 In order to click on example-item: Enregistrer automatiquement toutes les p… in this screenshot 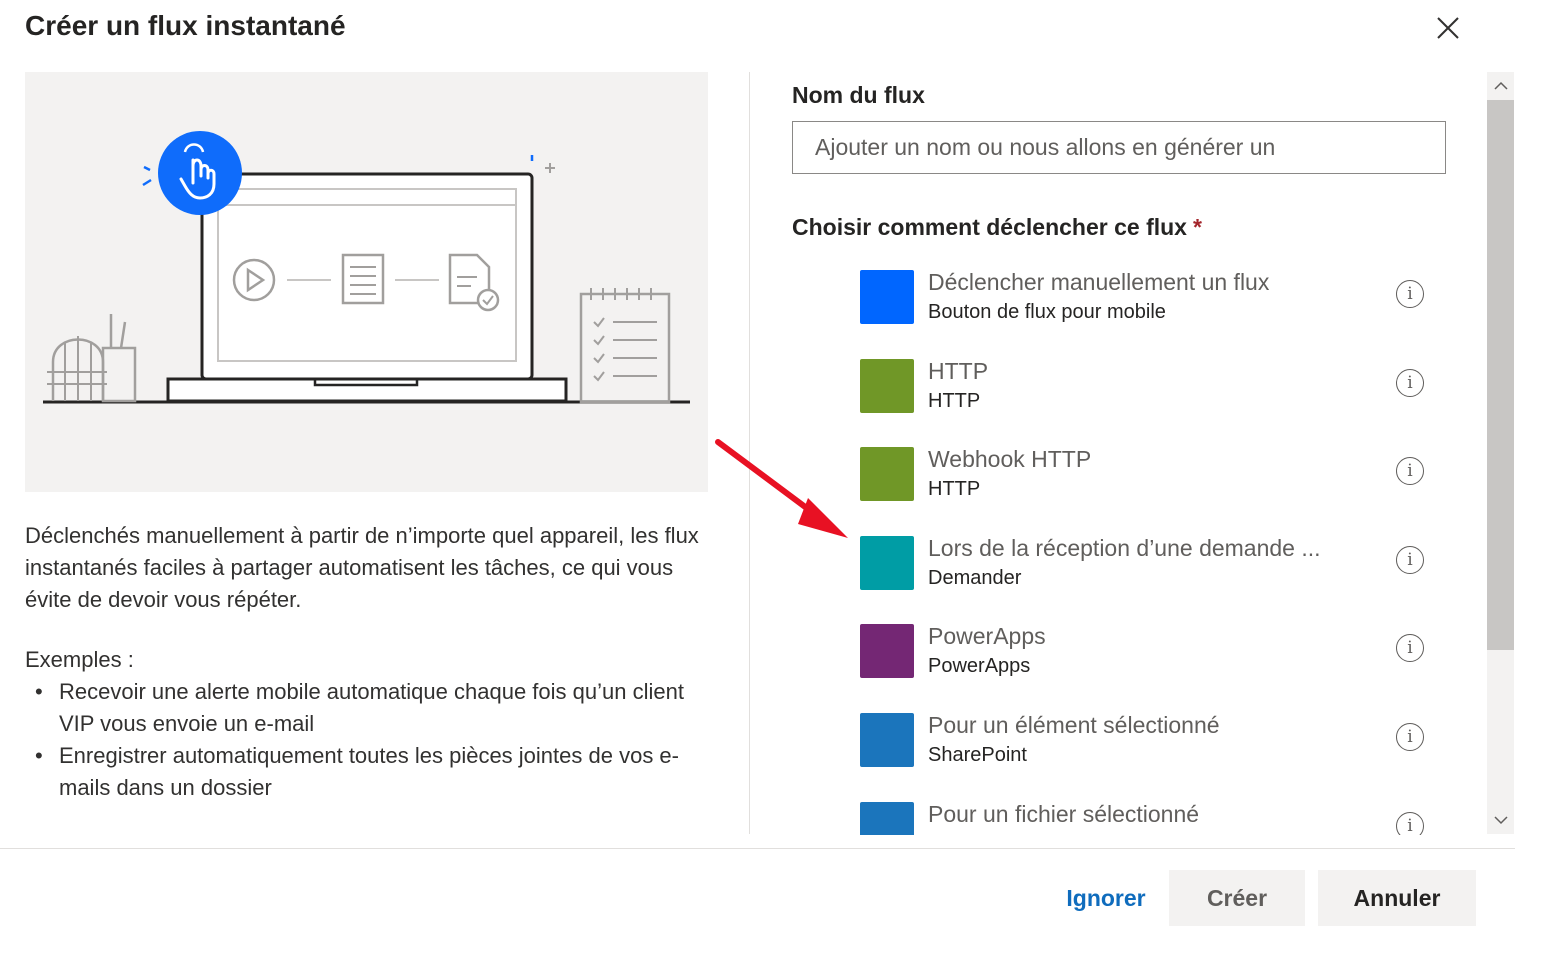, I will do `click(370, 772)`.